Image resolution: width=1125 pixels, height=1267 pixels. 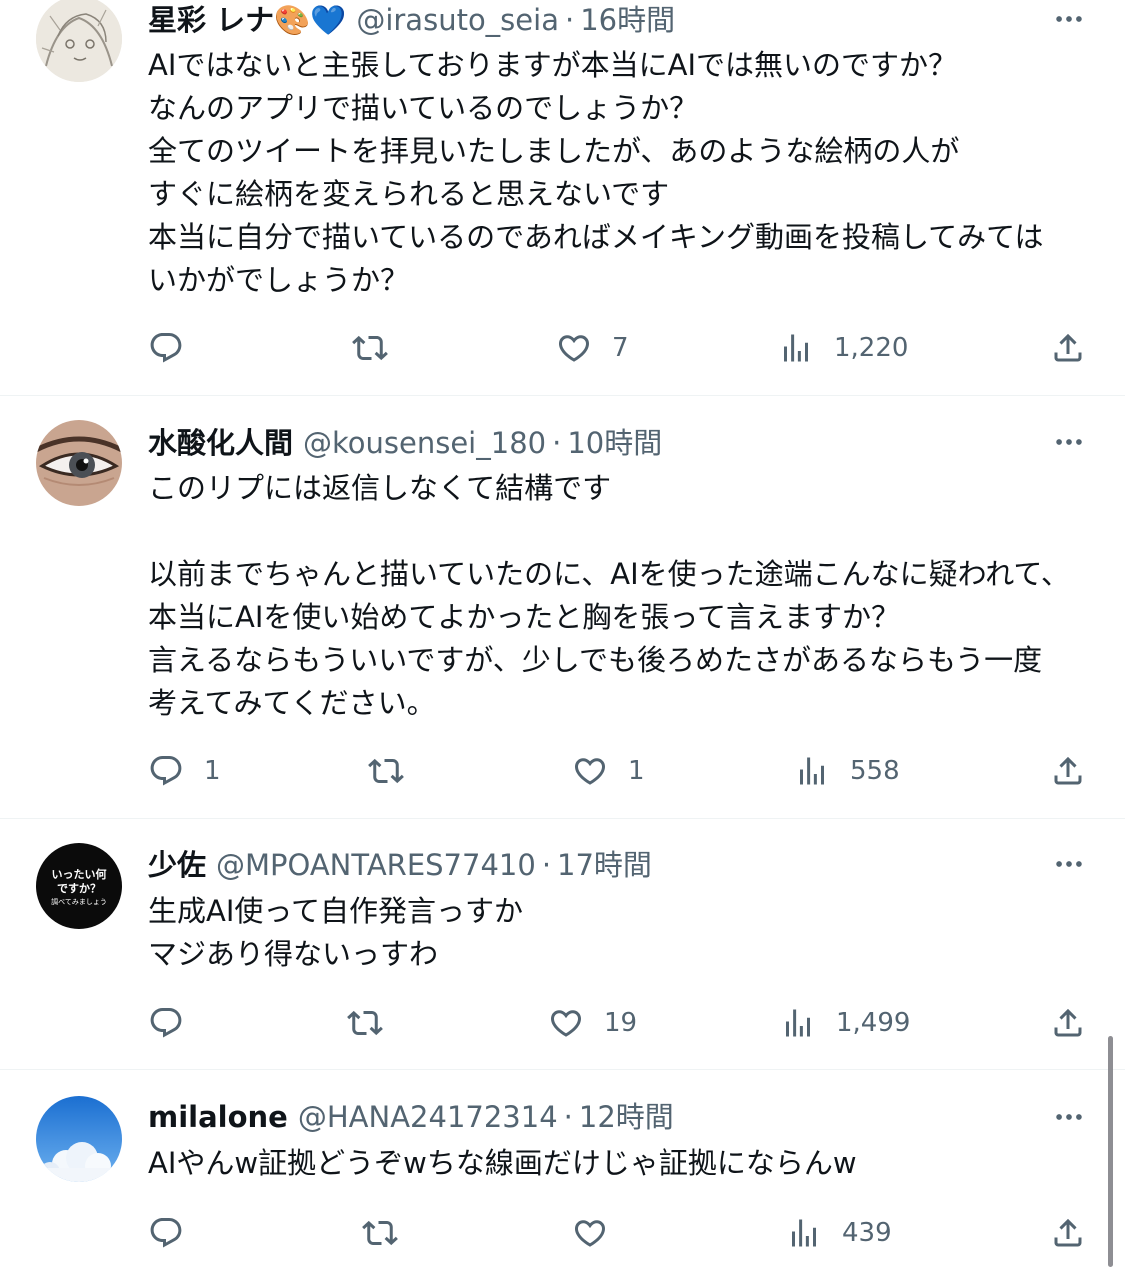 I want to click on user-handle: @irasuto_seia, so click(x=457, y=20).